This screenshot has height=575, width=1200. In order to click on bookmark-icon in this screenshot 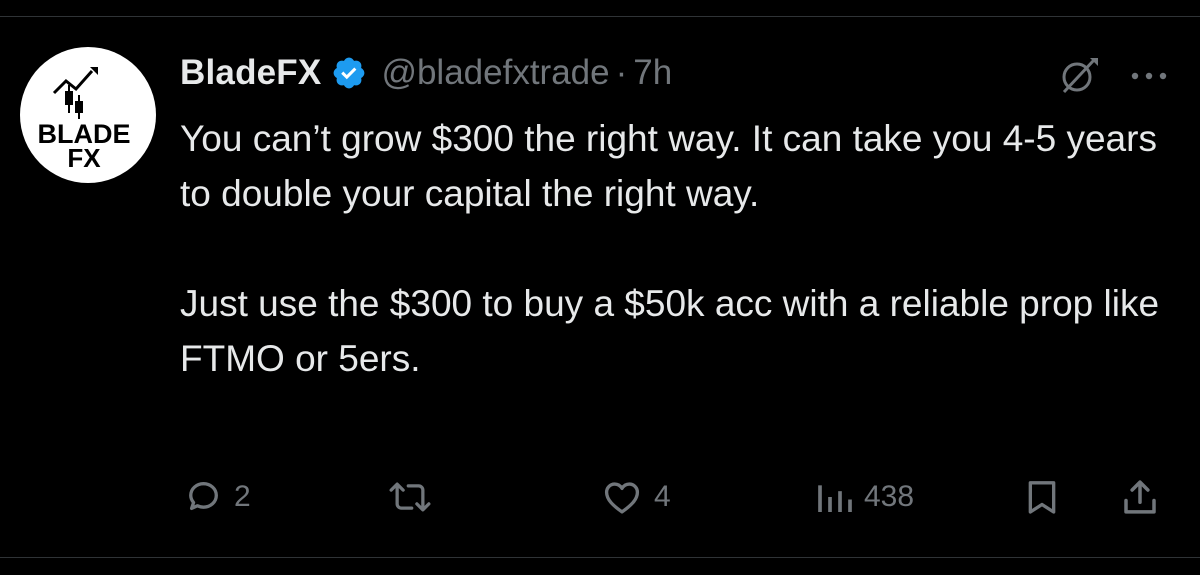, I will do `click(1042, 497)`.